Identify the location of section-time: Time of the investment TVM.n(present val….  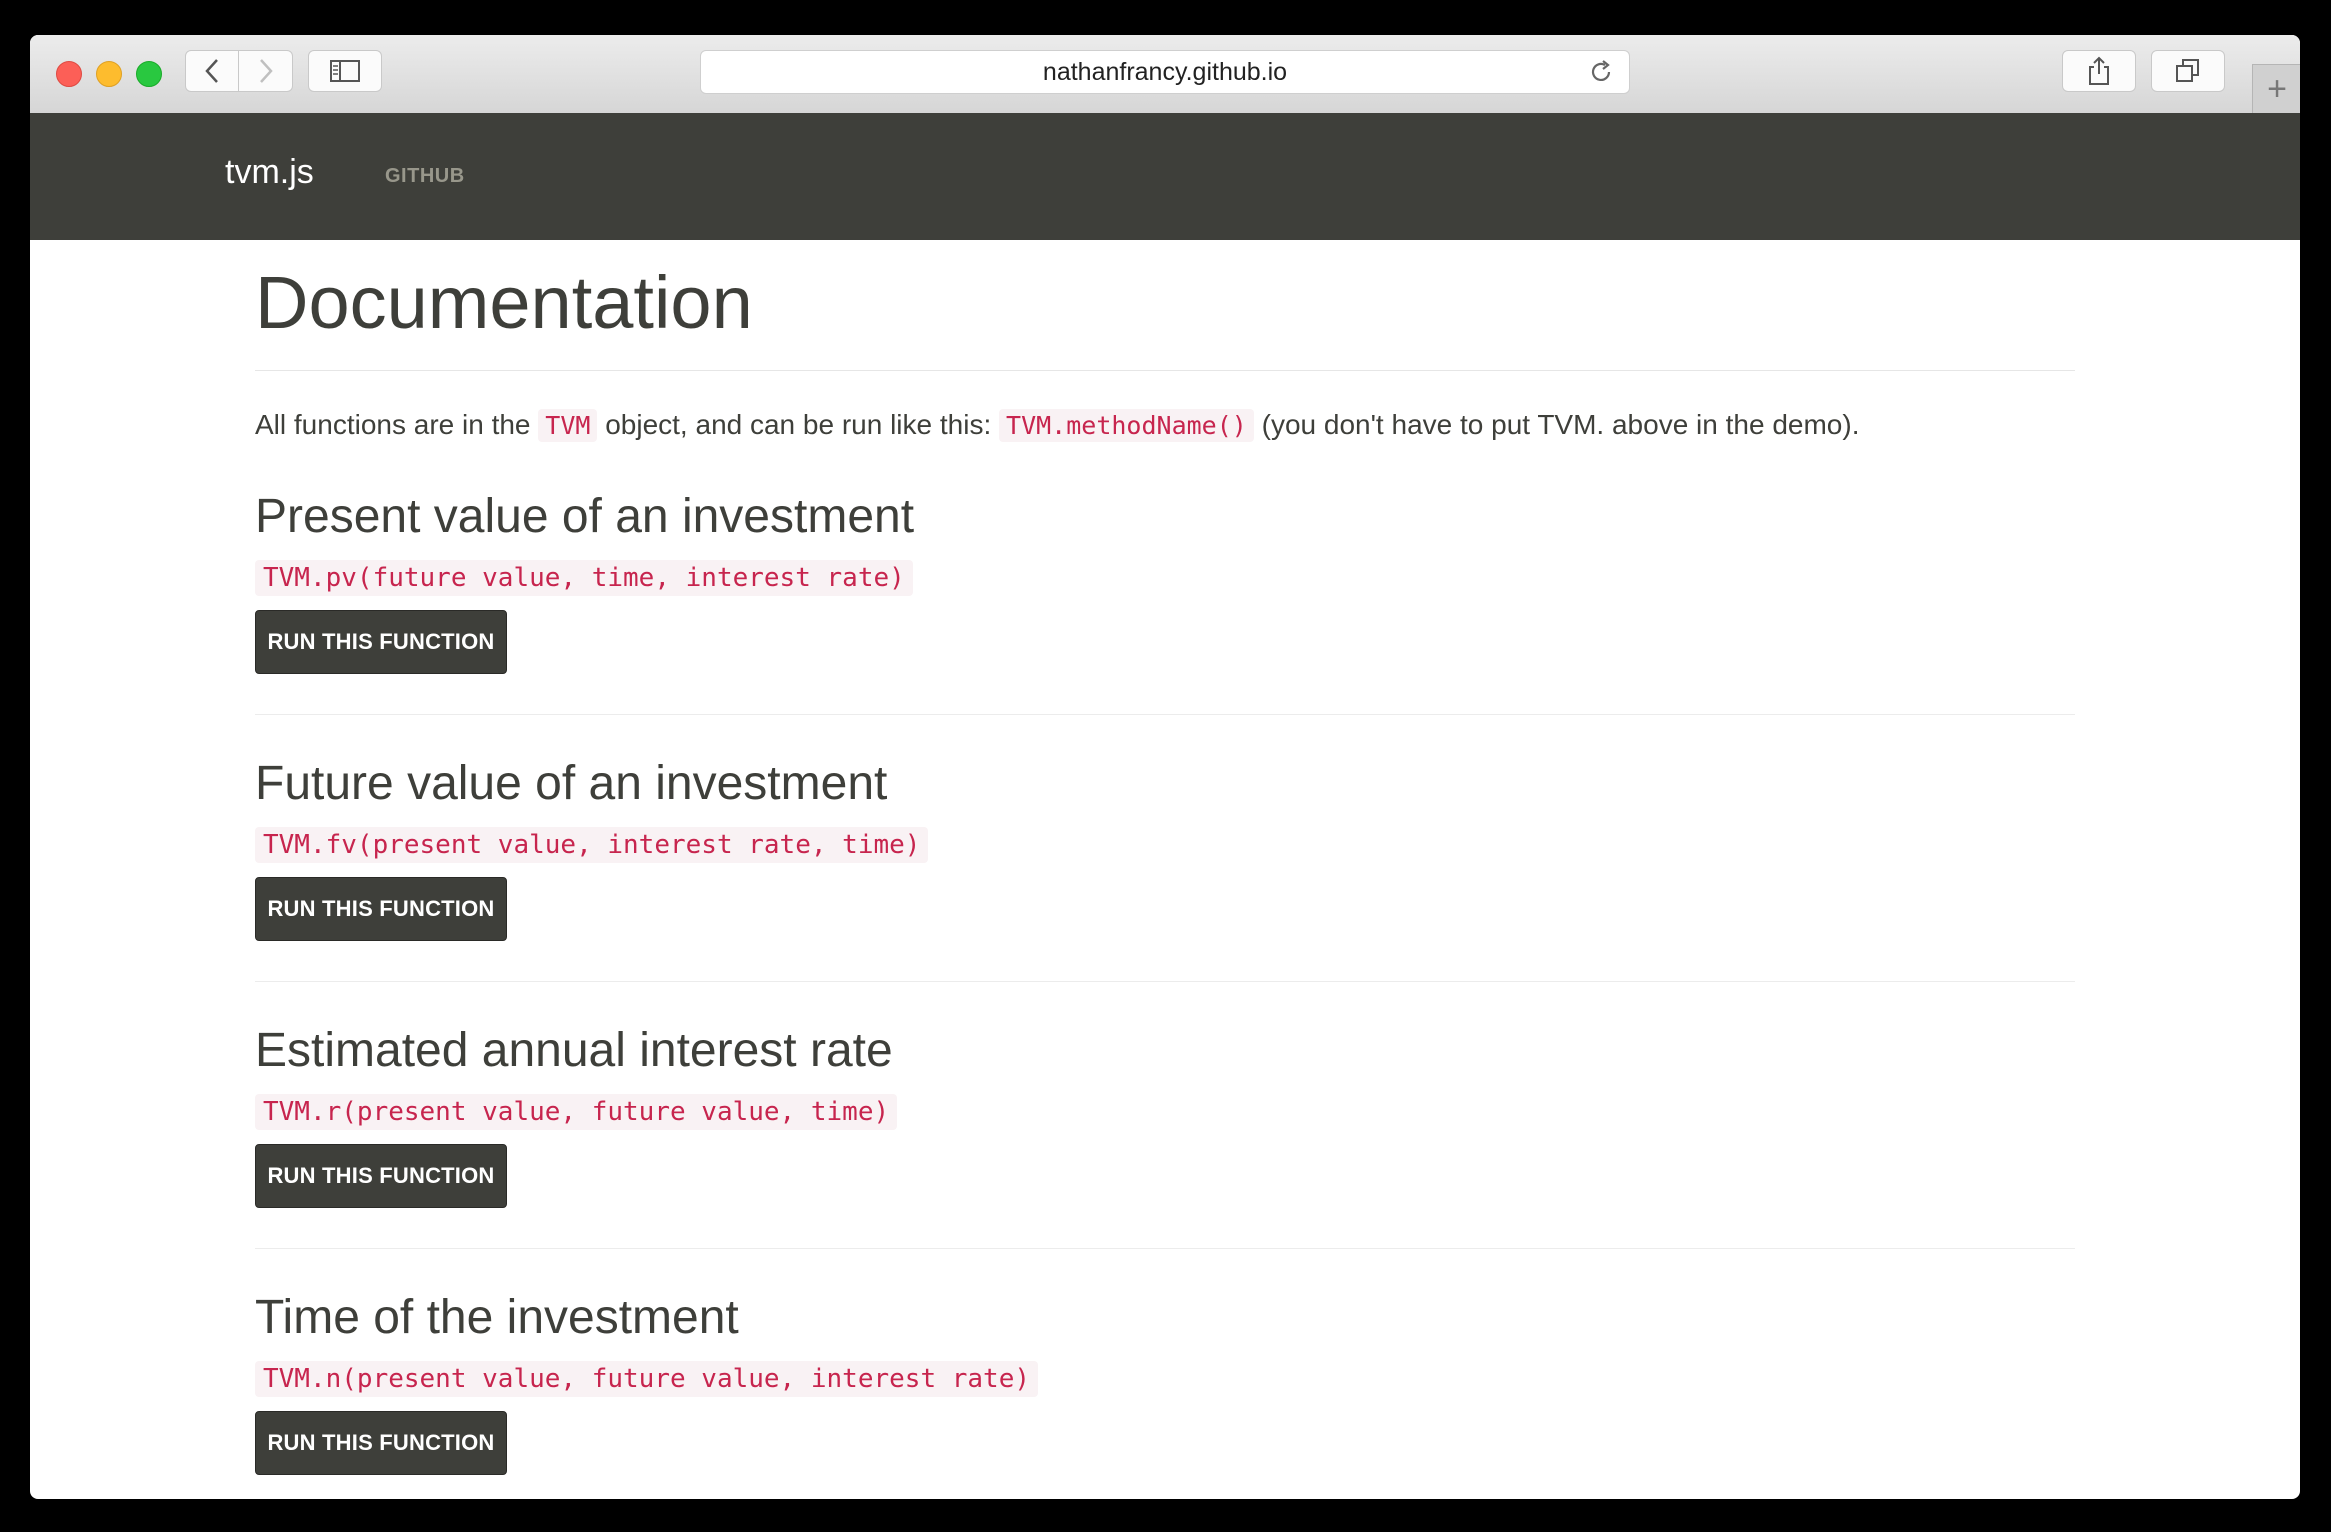
(1165, 1374).